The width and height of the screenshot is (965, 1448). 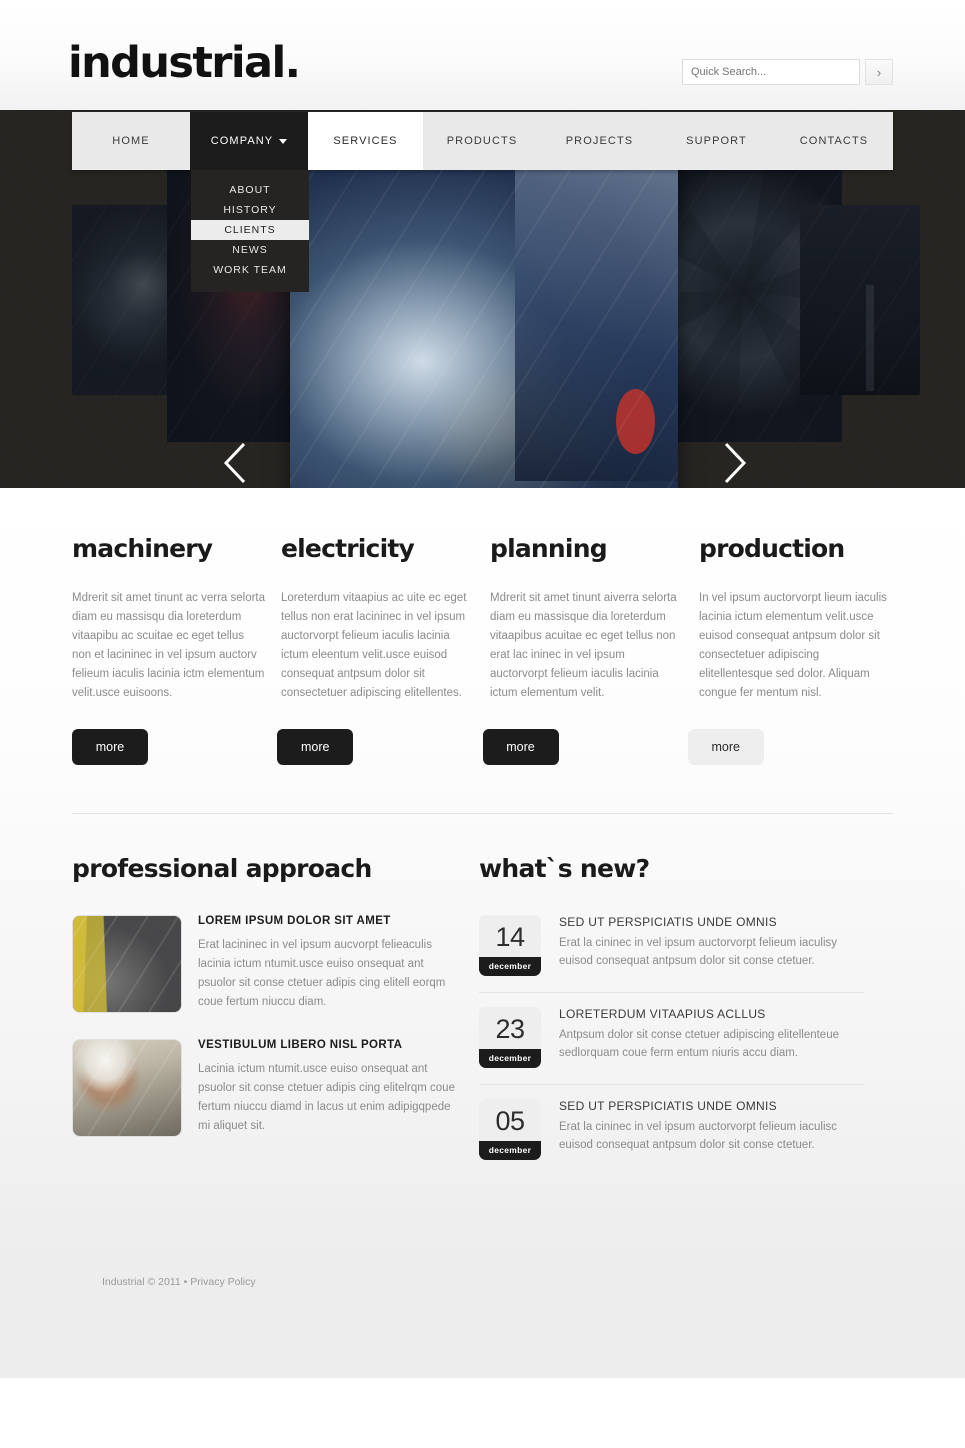 I want to click on chevron-down-icon, so click(x=283, y=141).